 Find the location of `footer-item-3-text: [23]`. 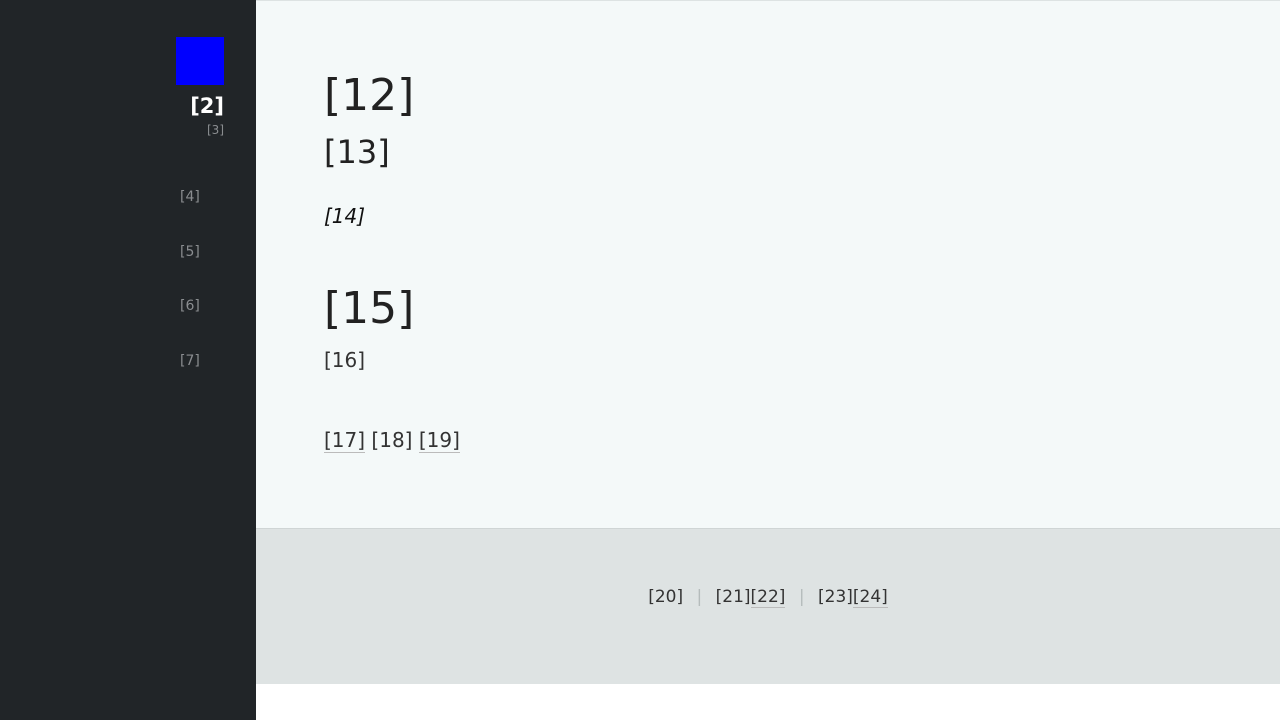

footer-item-3-text: [23] is located at coordinates (835, 597).